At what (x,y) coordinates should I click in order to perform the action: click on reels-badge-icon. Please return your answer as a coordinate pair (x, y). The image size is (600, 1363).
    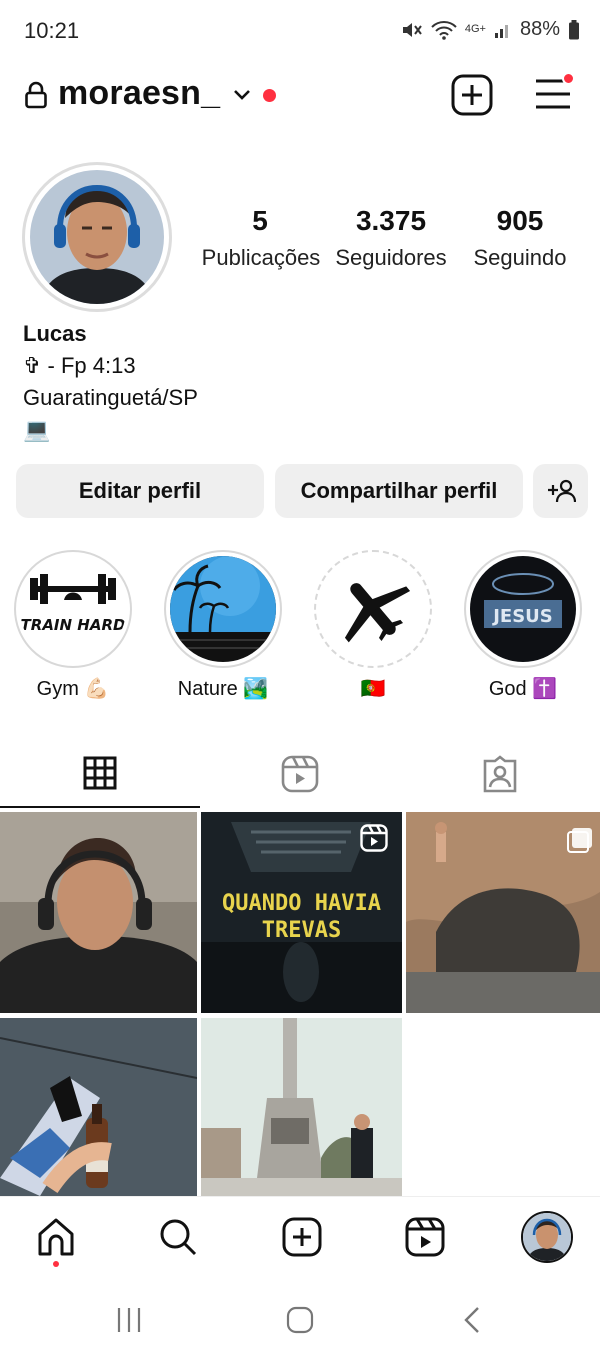
    Looking at the image, I should click on (374, 838).